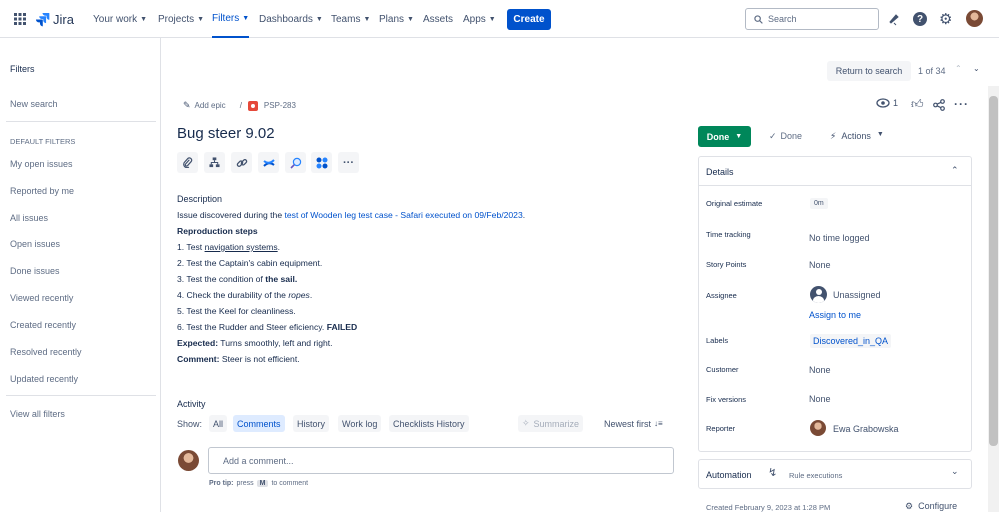 Image resolution: width=999 pixels, height=512 pixels. Describe the element at coordinates (241, 162) in the screenshot. I see `link-issue-icon` at that location.